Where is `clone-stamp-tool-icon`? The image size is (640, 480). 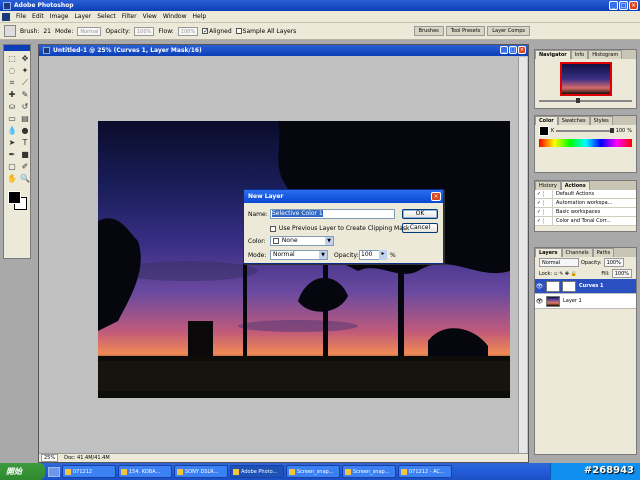 clone-stamp-tool-icon is located at coordinates (10, 31).